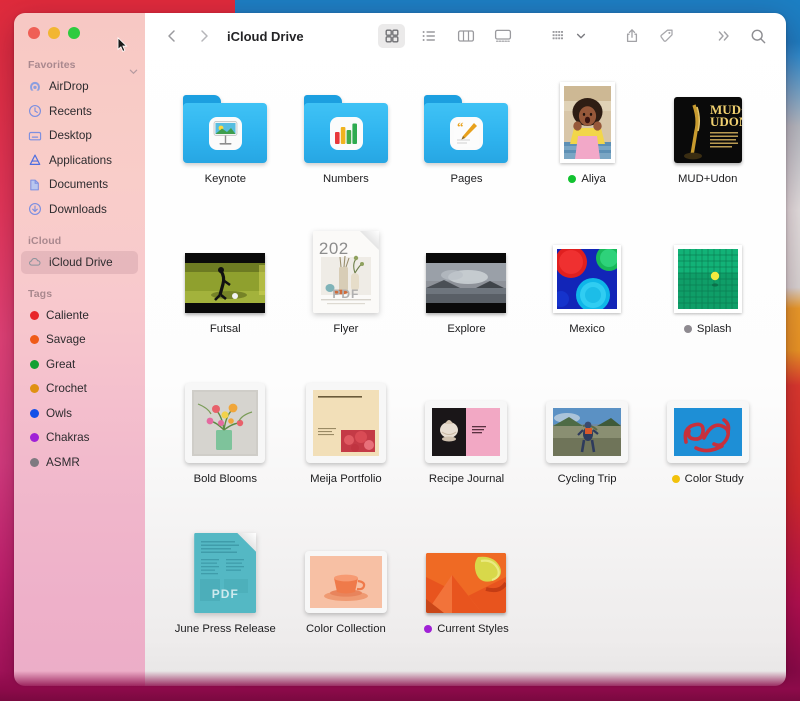 The width and height of the screenshot is (800, 701). What do you see at coordinates (79, 209) in the screenshot?
I see `sidebar-item-downloads: Downloads` at bounding box center [79, 209].